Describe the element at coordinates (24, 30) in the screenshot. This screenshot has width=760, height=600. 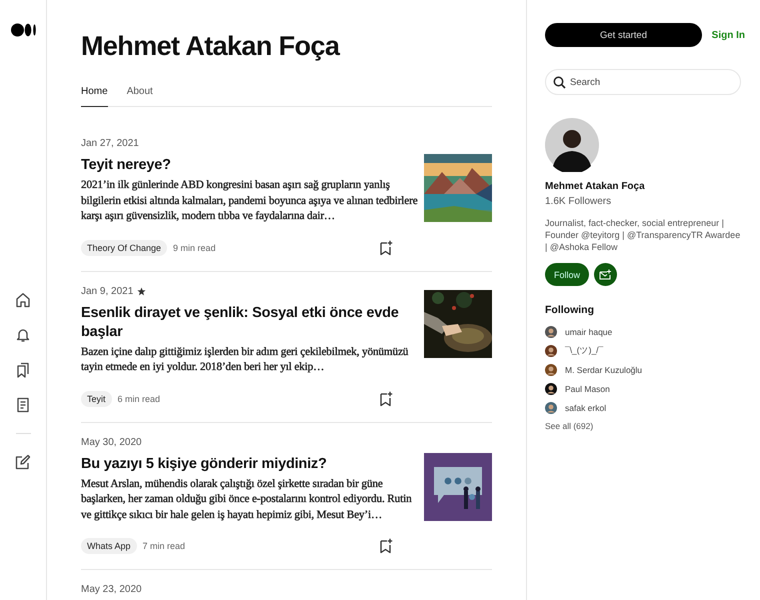
I see `logo-icon` at that location.